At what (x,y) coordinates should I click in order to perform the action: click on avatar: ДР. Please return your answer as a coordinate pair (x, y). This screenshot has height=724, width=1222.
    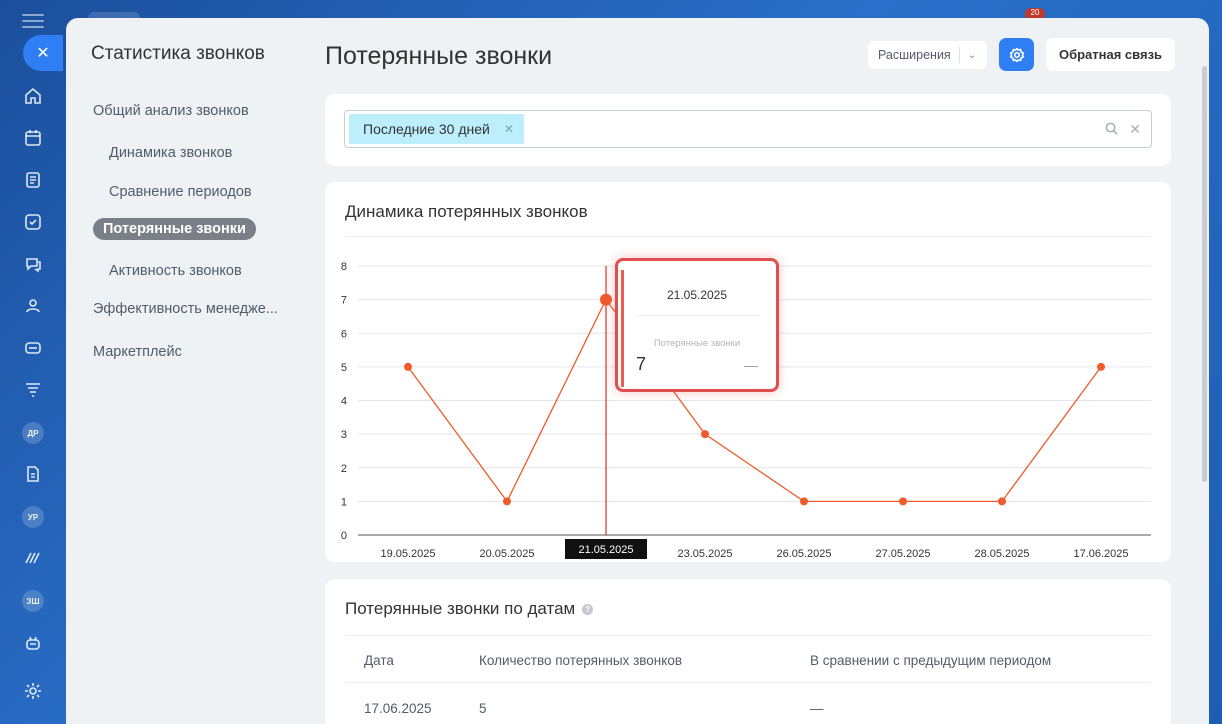
    Looking at the image, I should click on (33, 433).